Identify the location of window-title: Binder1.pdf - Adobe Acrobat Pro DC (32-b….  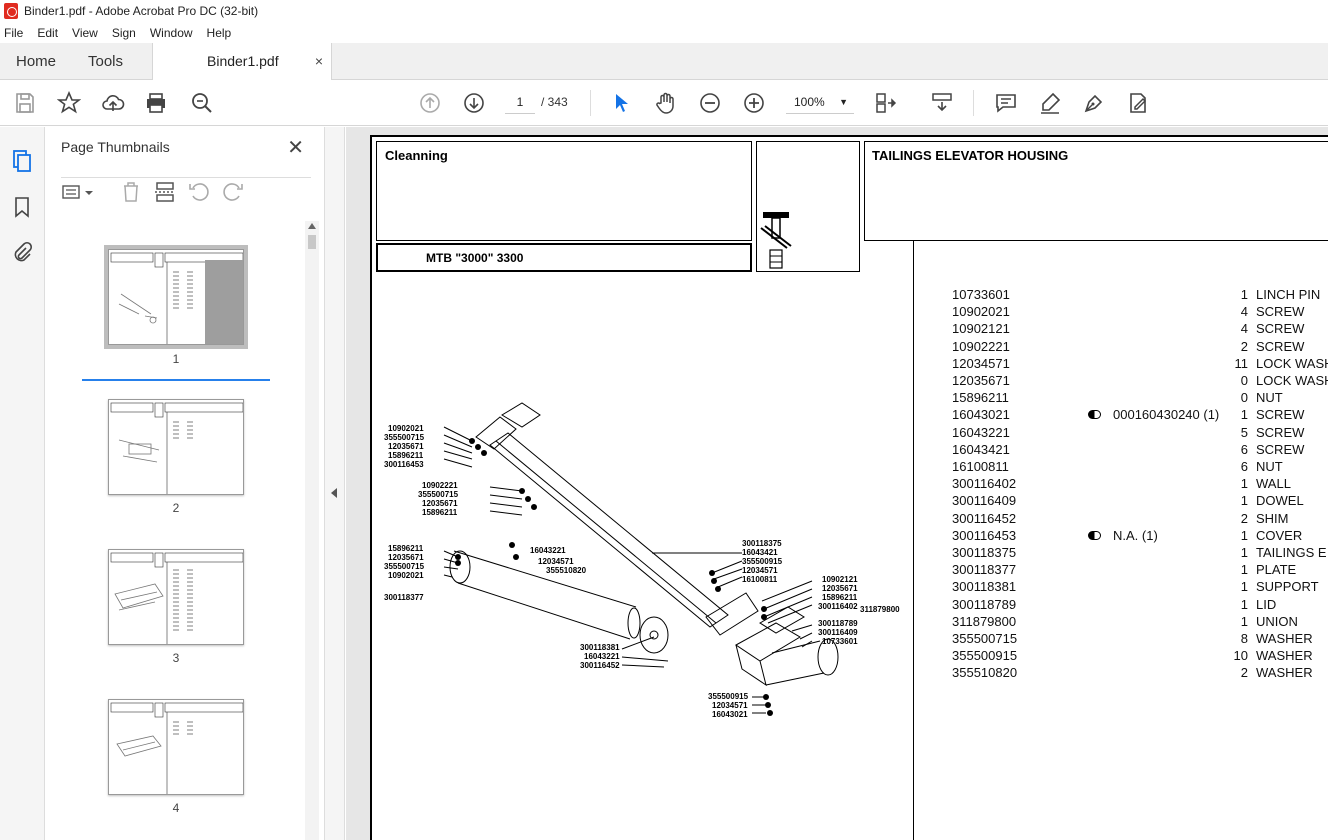
(141, 11).